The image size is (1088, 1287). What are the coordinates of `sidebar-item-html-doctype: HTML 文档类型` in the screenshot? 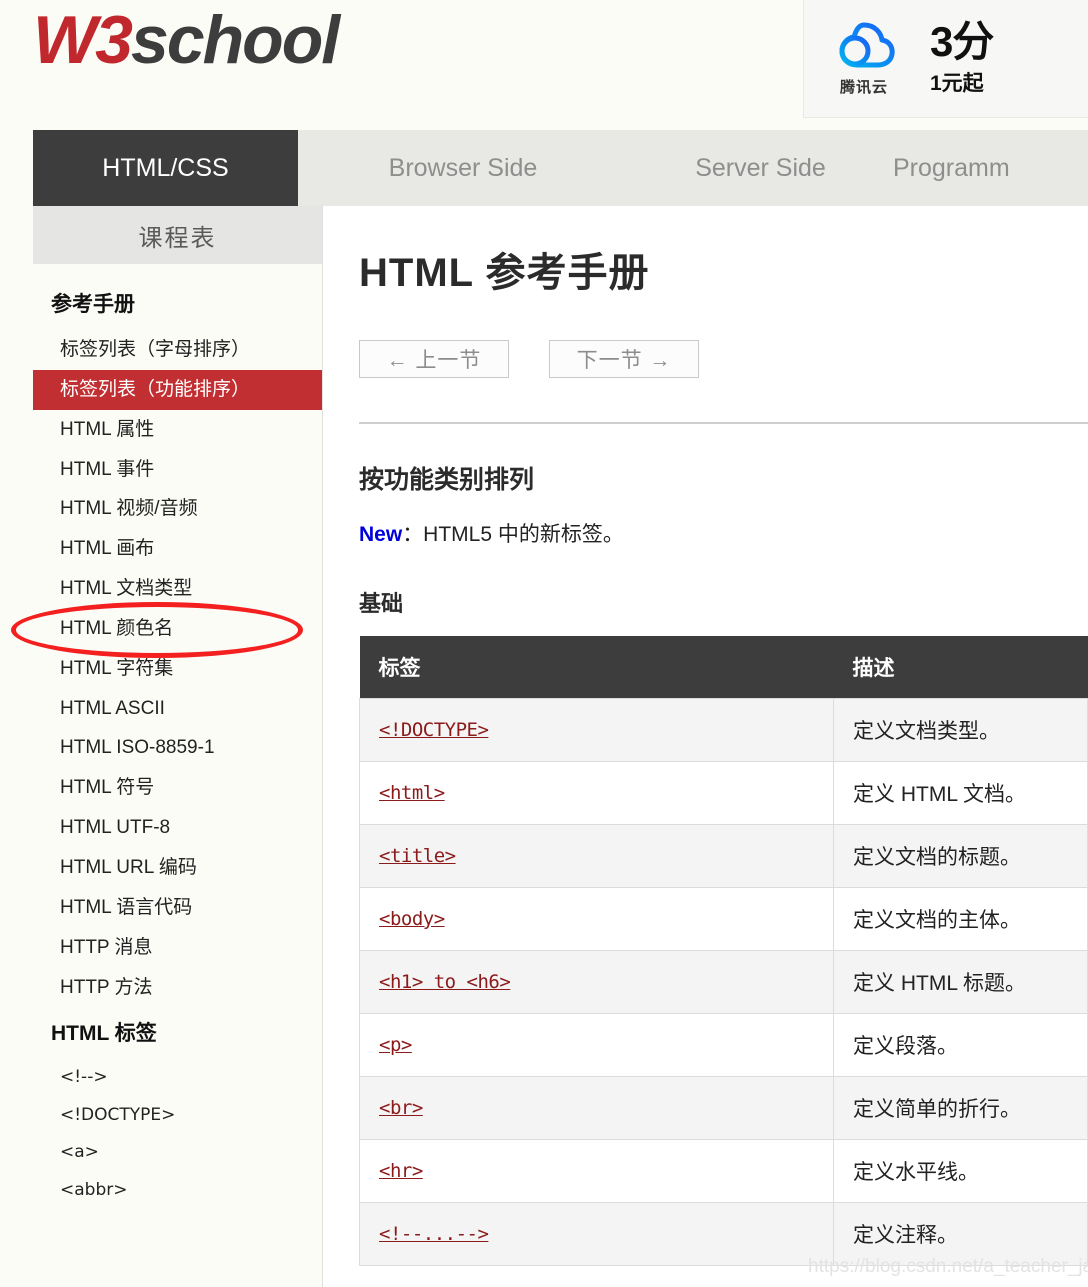 It's located at (177, 589).